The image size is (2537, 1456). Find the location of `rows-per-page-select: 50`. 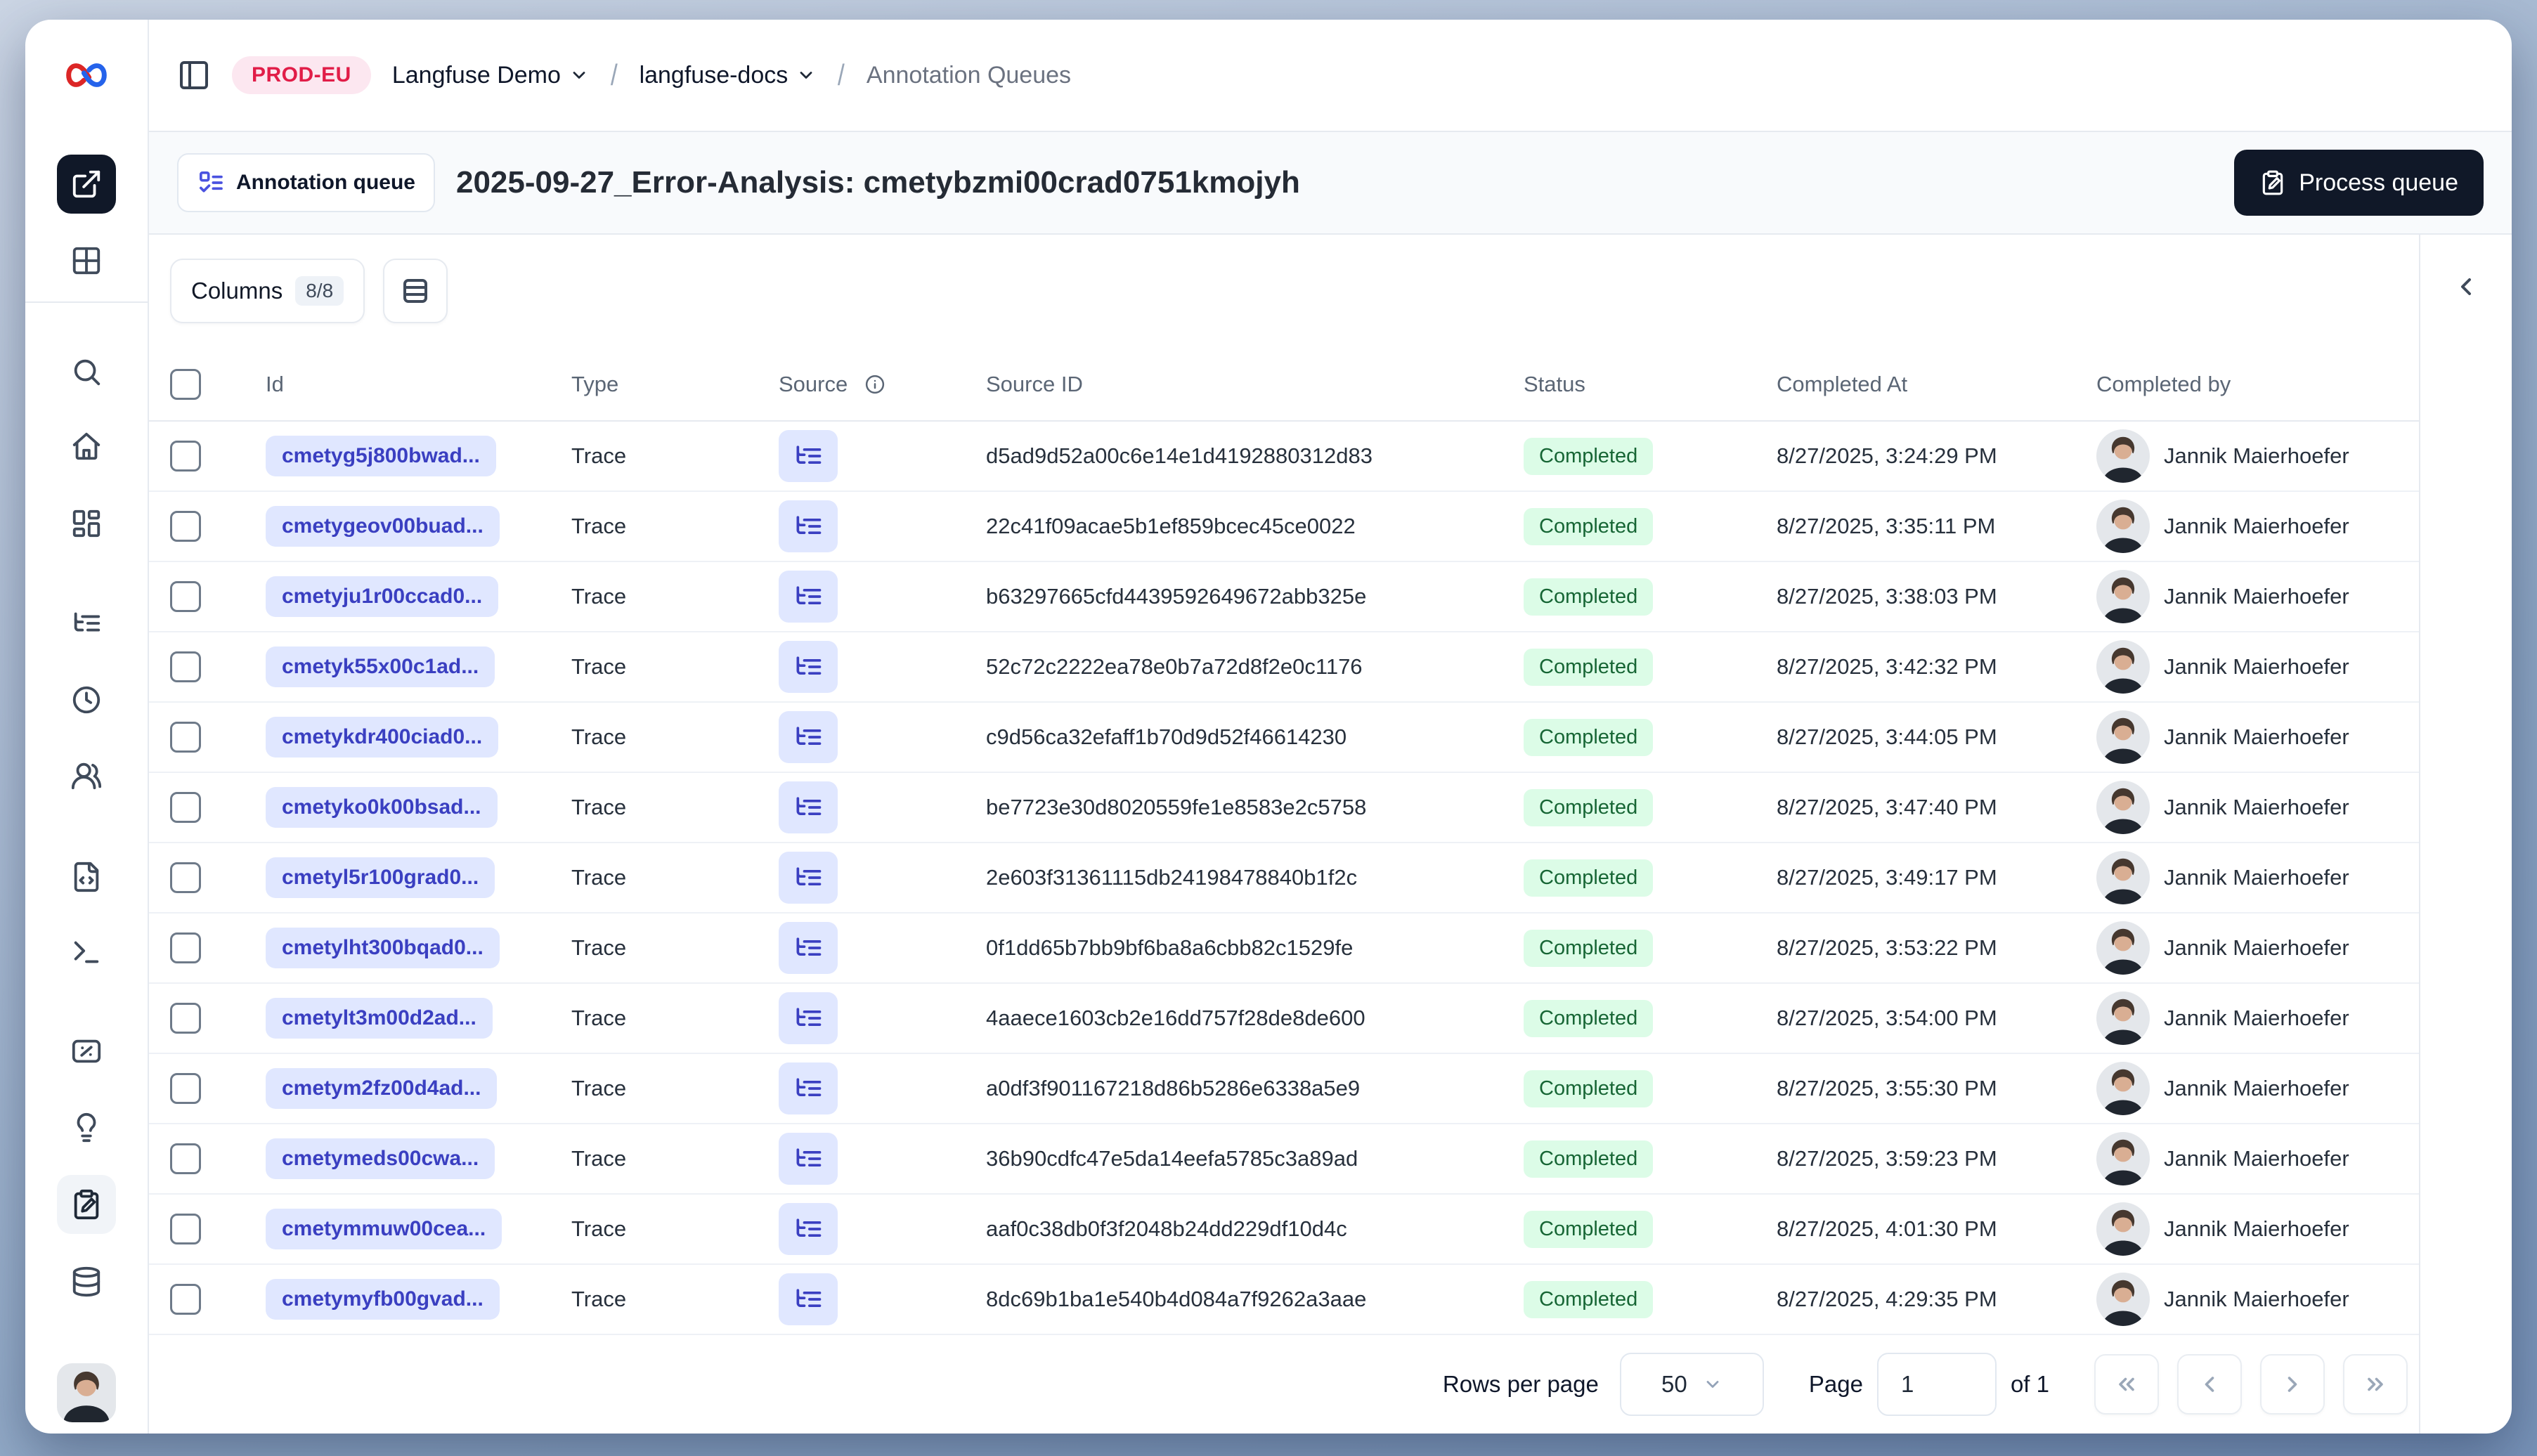

rows-per-page-select: 50 is located at coordinates (1691, 1384).